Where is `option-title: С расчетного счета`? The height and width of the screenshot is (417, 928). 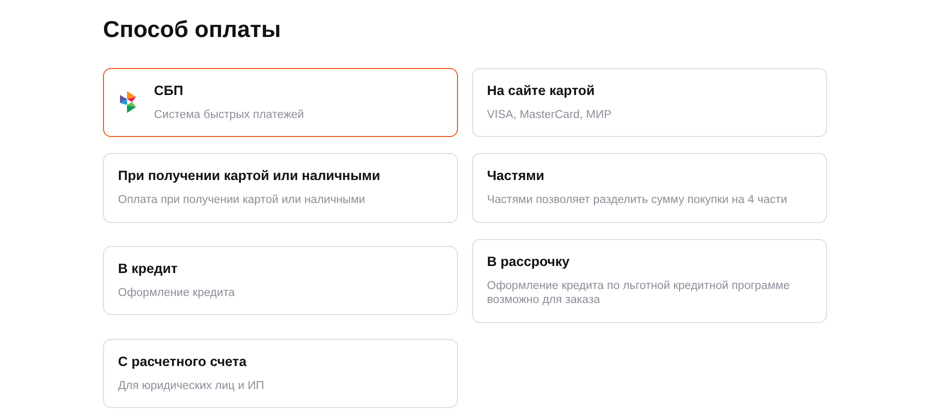 option-title: С расчетного счета is located at coordinates (182, 362).